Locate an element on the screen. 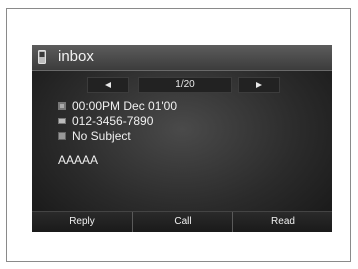 Image resolution: width=358 pixels, height=269 pixels. call-button: Call is located at coordinates (182, 222).